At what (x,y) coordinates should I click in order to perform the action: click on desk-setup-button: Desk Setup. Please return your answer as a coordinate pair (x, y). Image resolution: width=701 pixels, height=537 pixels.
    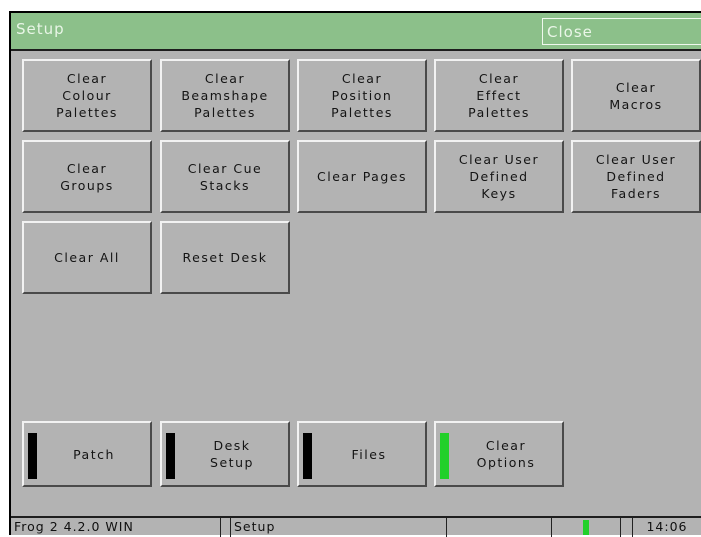
    Looking at the image, I should click on (225, 454).